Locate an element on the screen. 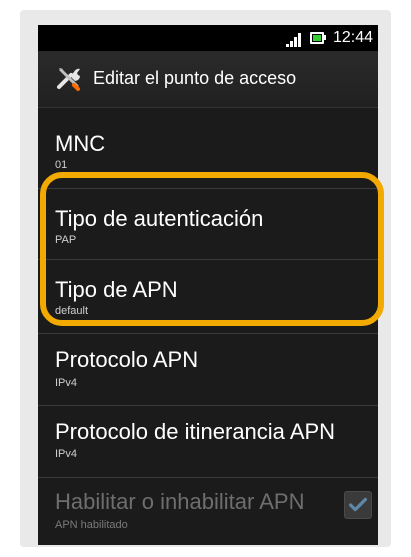 The image size is (411, 557). setting-apn-type: Tipo de APN default is located at coordinates (208, 294).